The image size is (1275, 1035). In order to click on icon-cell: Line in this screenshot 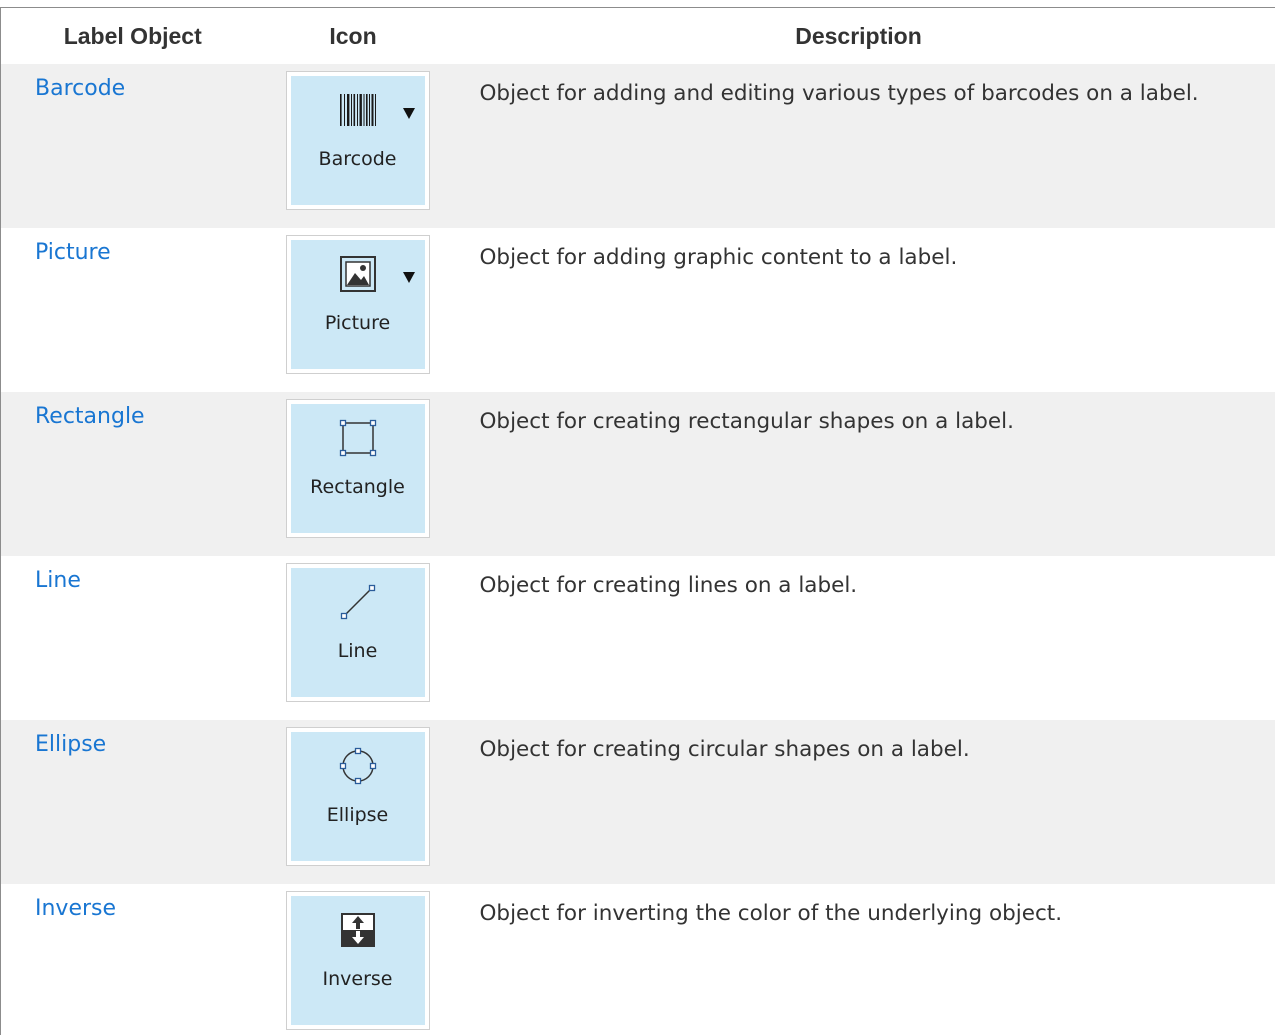, I will do `click(353, 638)`.